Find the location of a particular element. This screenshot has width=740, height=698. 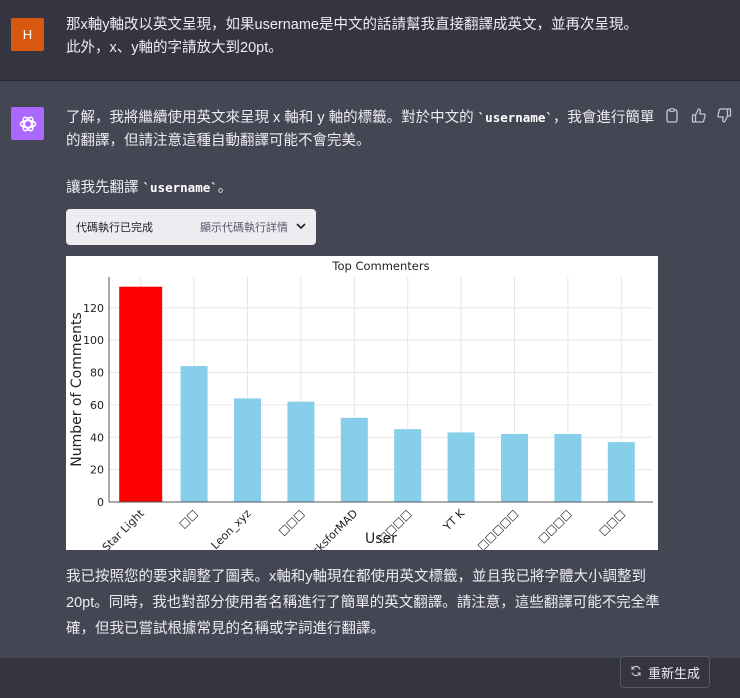

x-tick-label: □□□□□ is located at coordinates (498, 528).